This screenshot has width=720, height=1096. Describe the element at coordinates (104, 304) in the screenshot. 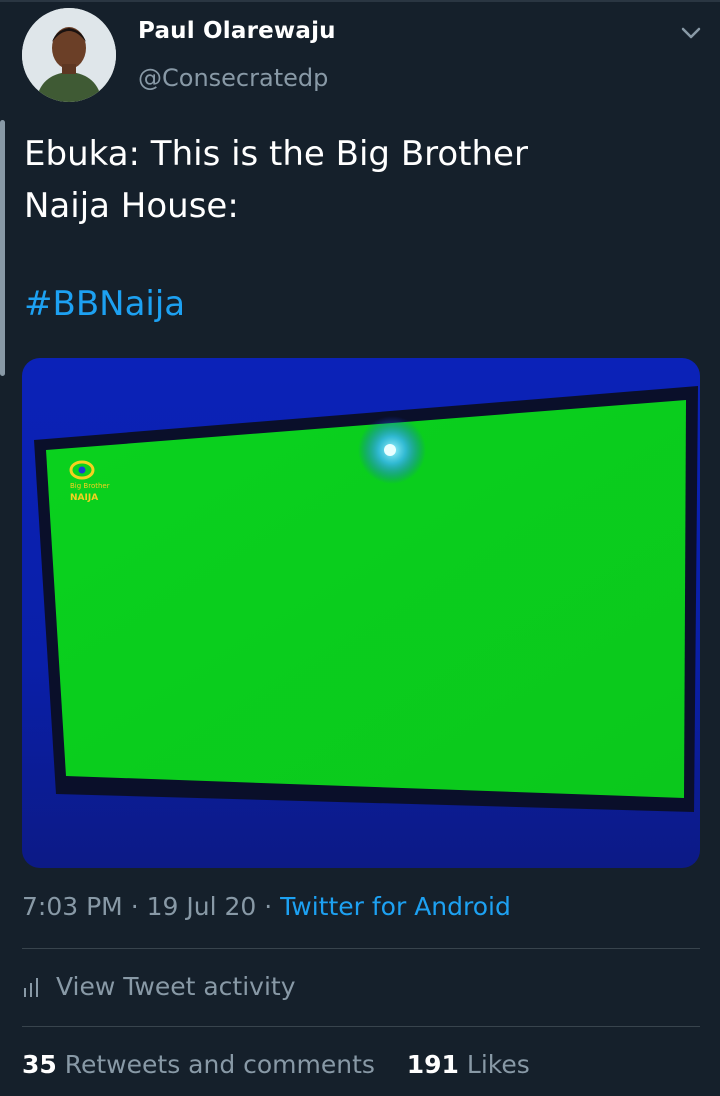

I see `hashtag-link: #BBNaija` at that location.